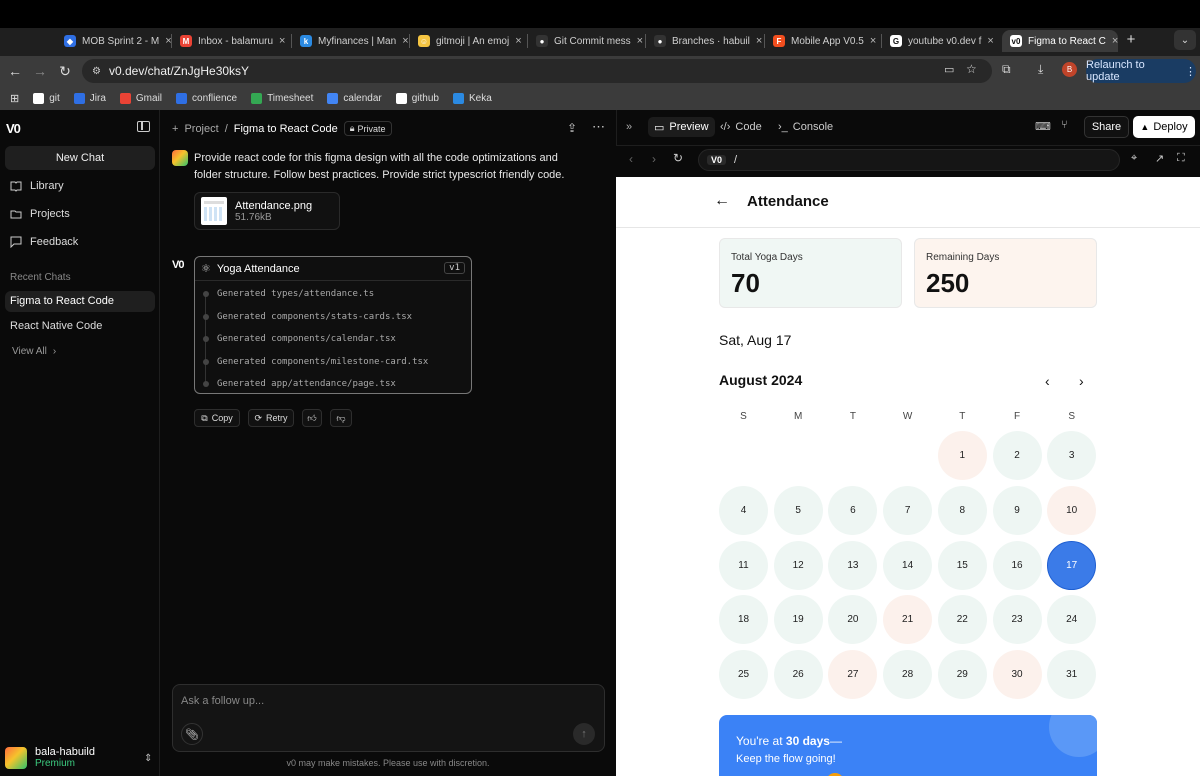 This screenshot has width=1200, height=776. I want to click on tab-console: ›_ Console, so click(805, 127).